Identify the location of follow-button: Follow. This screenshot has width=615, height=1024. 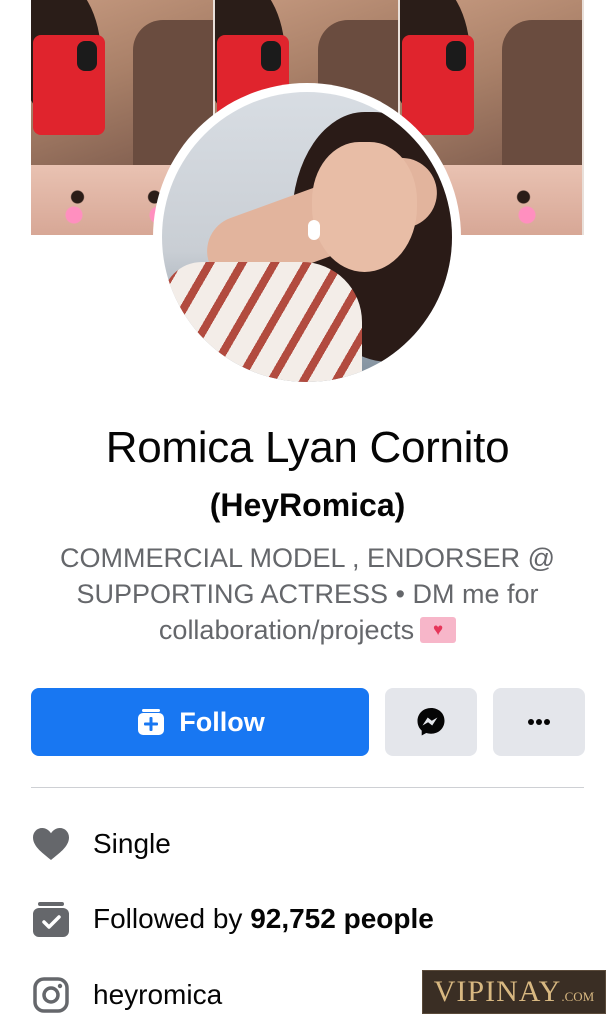
(200, 722).